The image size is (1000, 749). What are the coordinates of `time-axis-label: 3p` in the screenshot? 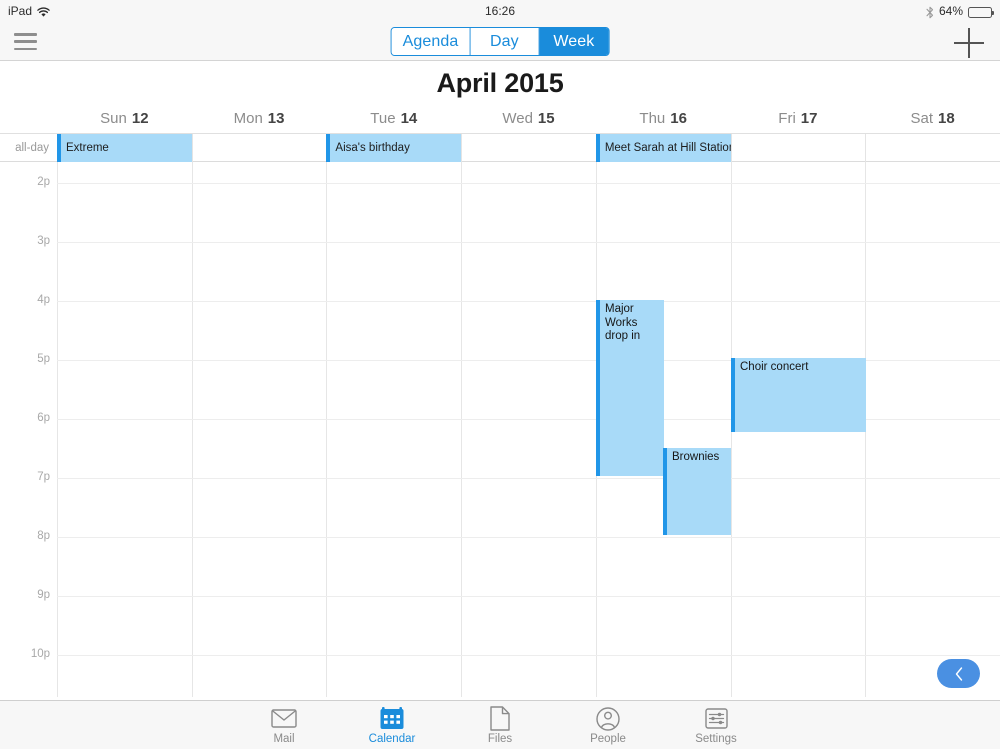 It's located at (43, 241).